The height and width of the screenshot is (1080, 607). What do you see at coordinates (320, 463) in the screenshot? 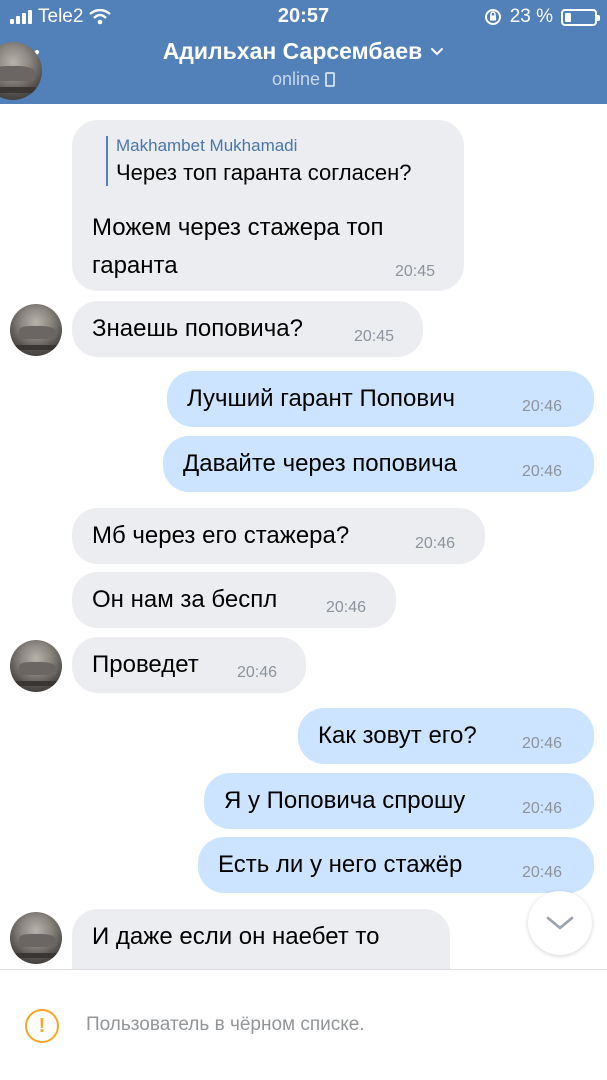
I see `message-text: Давайте через поповича` at bounding box center [320, 463].